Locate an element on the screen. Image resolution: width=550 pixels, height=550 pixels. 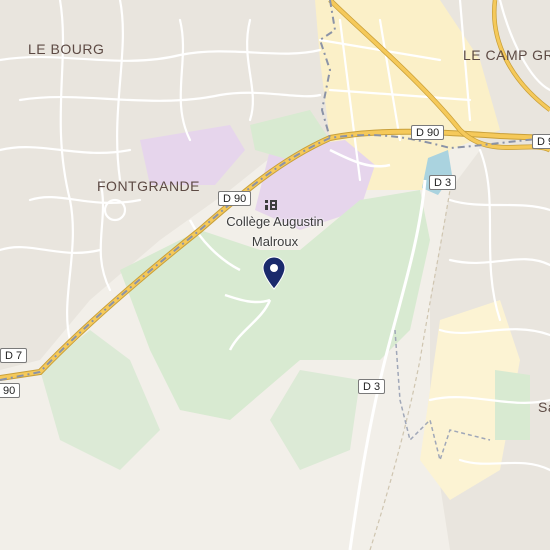
road-shield-d90-edge: D 9 is located at coordinates (541, 141).